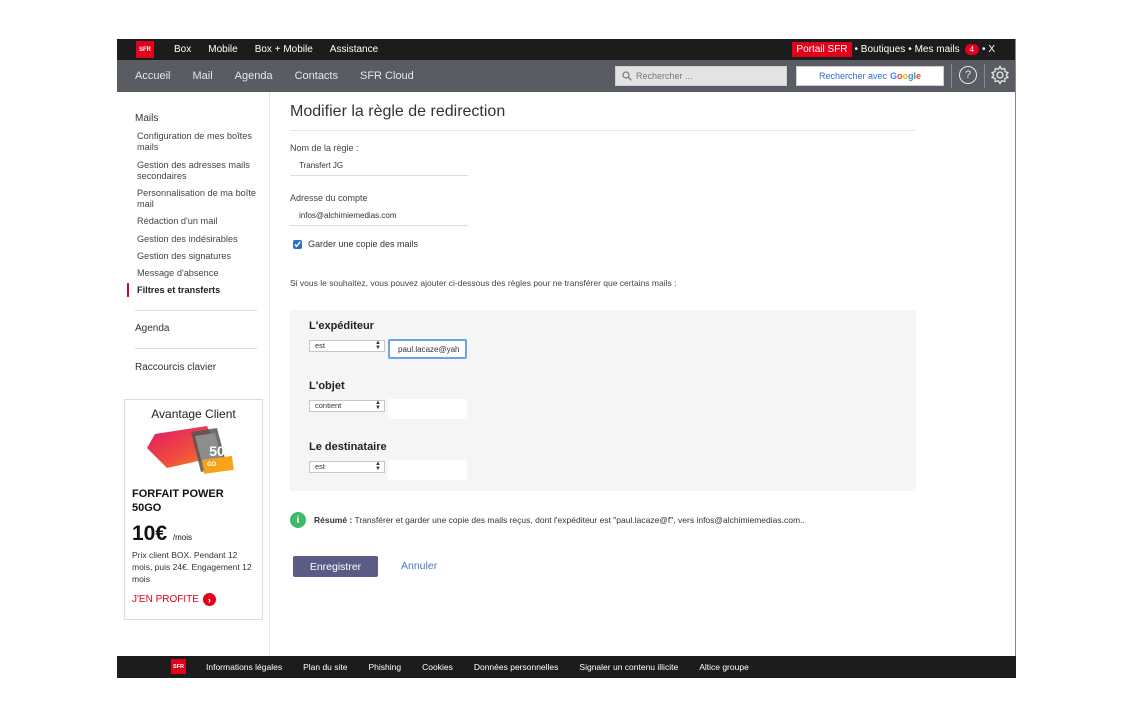 Image resolution: width=1134 pixels, height=718 pixels. I want to click on footer-link-cookies: Cookies, so click(437, 667).